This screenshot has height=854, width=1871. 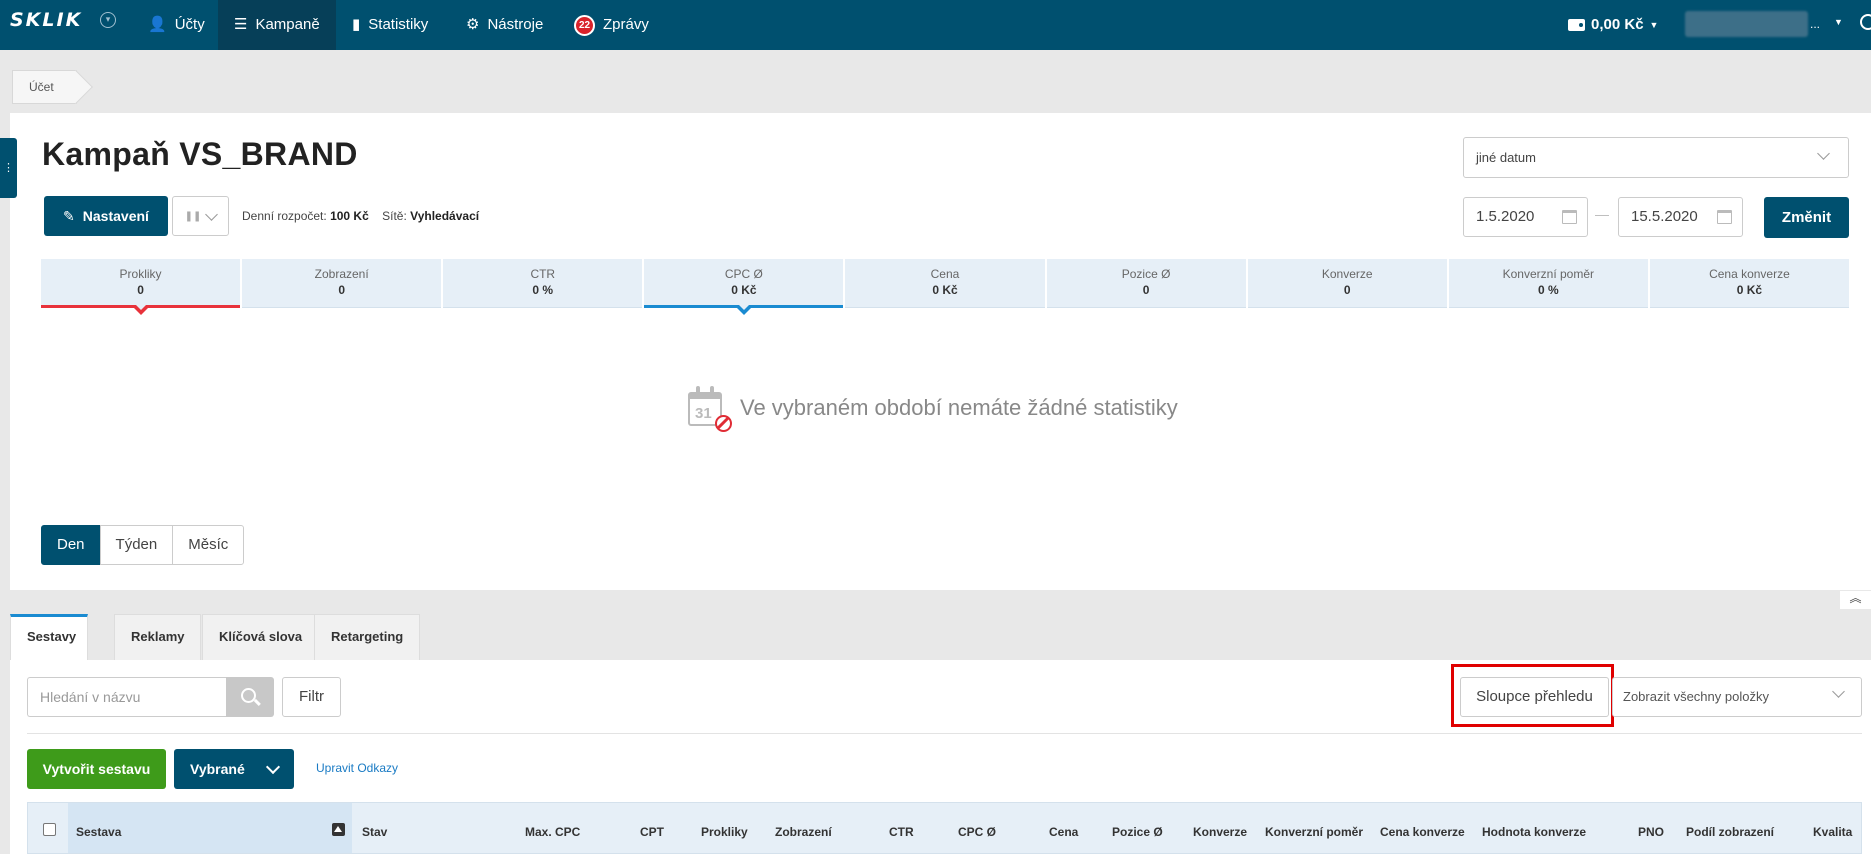 What do you see at coordinates (1505, 216) in the screenshot?
I see `date-from-value: 1.5.2020` at bounding box center [1505, 216].